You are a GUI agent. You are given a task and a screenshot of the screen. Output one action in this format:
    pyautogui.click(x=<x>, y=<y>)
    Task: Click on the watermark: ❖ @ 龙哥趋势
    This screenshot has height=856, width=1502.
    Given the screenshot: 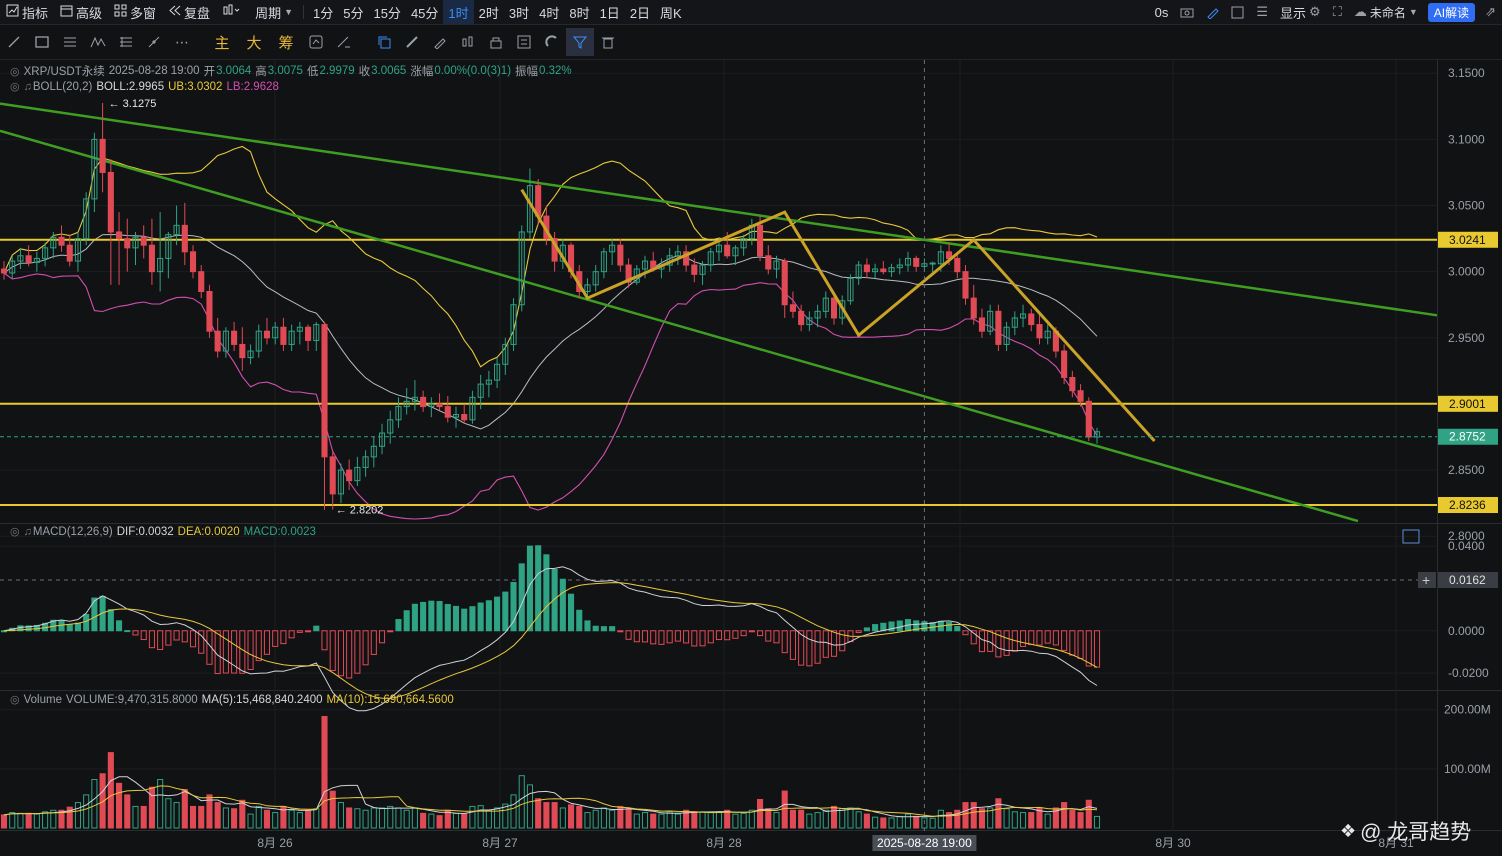 What is the action you would take?
    pyautogui.click(x=1405, y=831)
    